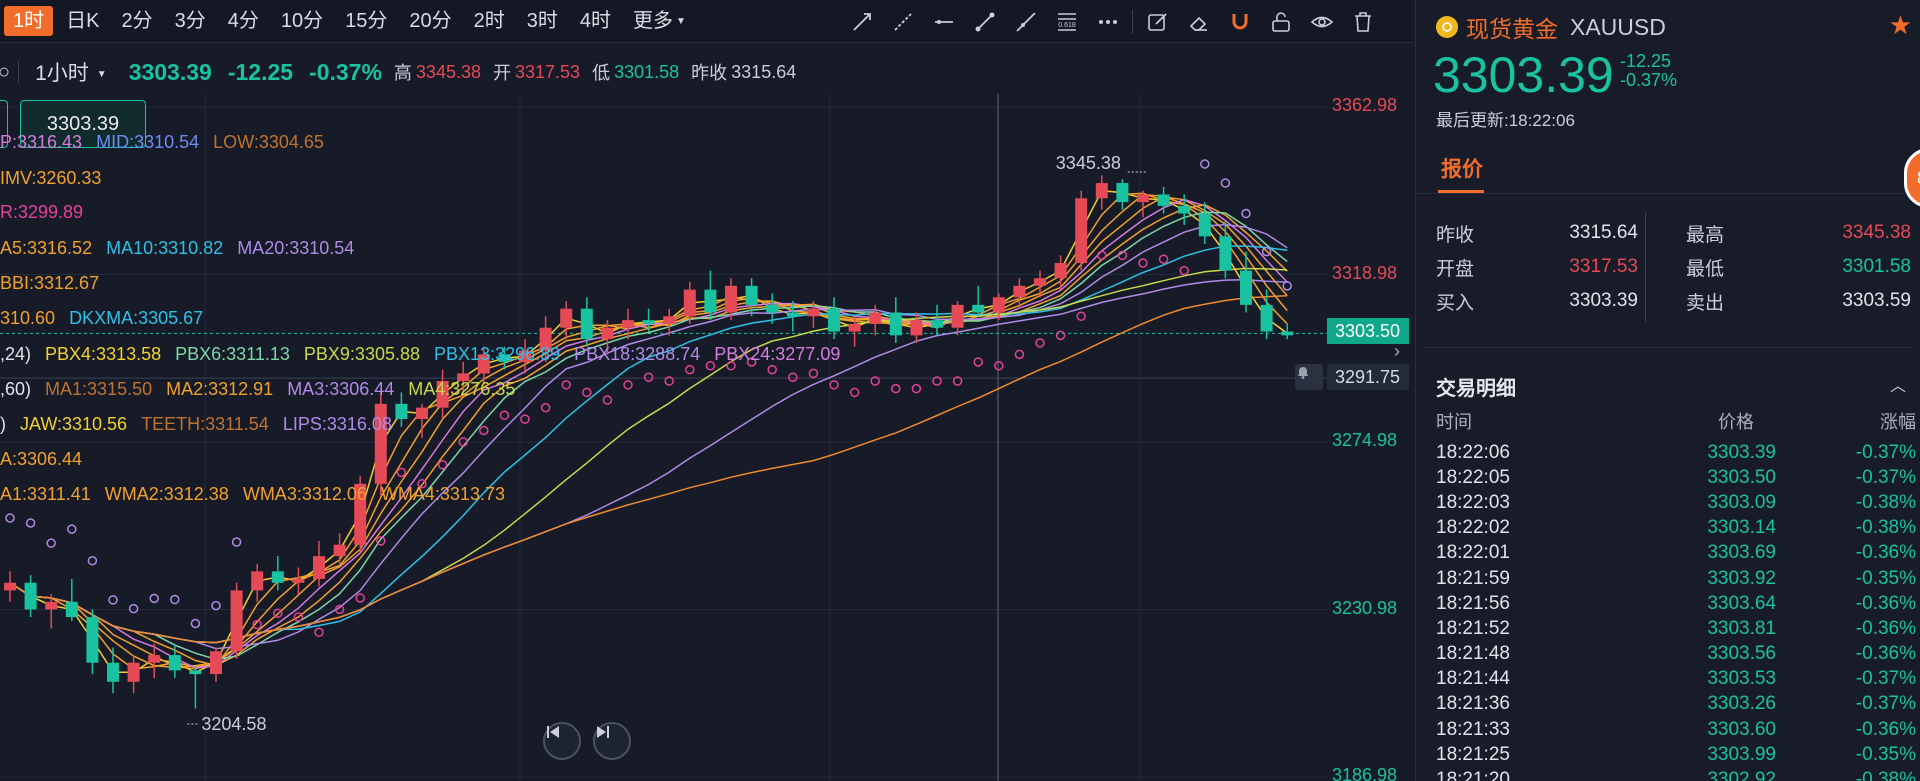  What do you see at coordinates (1912, 178) in the screenshot?
I see `float-badge: 8` at bounding box center [1912, 178].